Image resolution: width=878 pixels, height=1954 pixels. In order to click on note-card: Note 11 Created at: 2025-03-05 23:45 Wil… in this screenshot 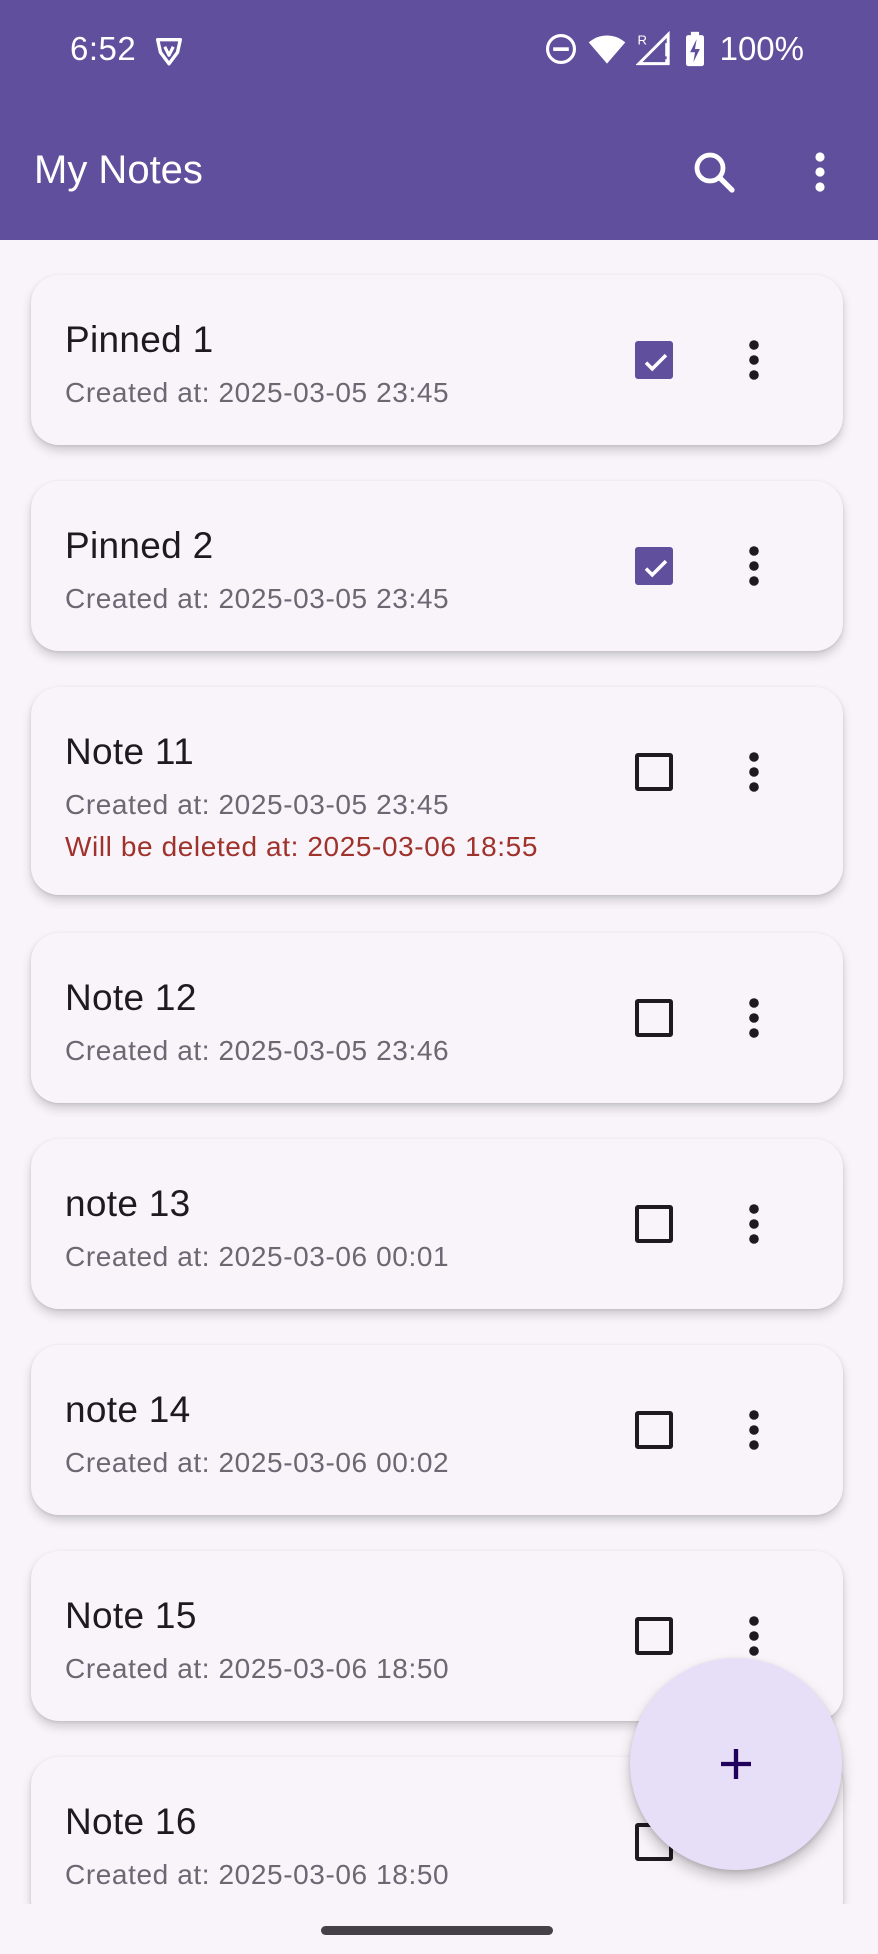, I will do `click(437, 791)`.